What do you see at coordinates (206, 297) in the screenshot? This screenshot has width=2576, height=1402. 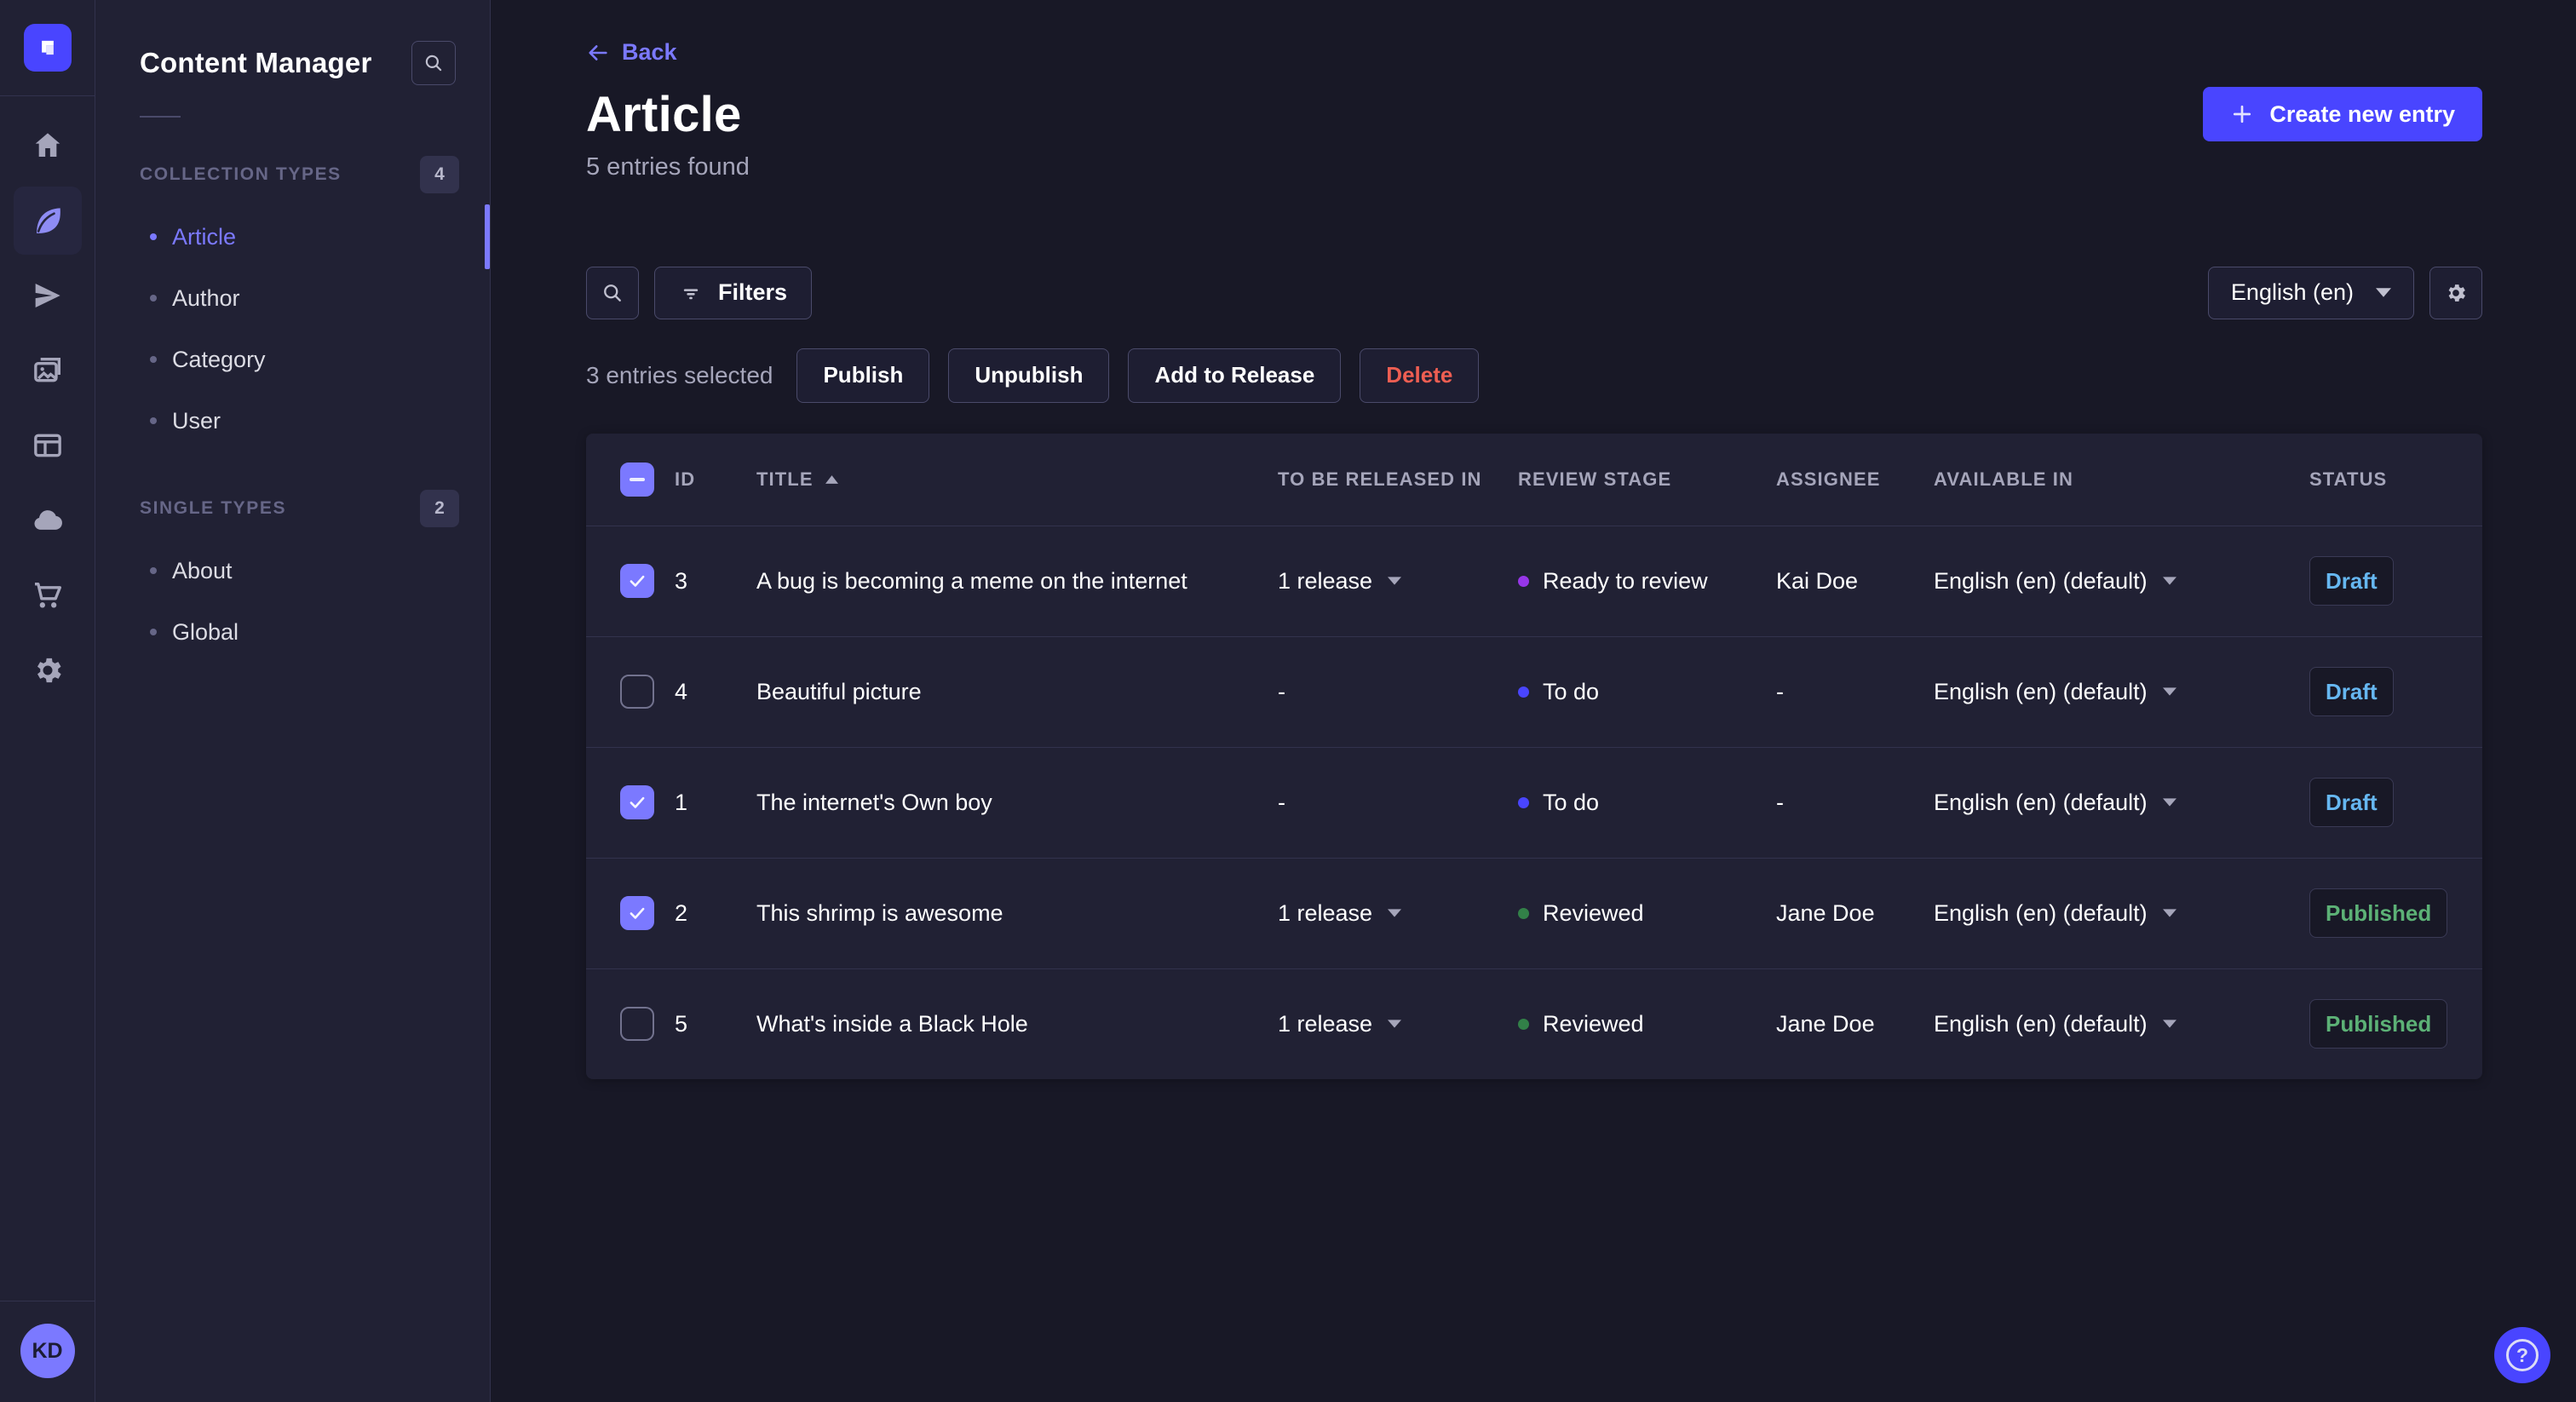 I see `sidebar-item-label: Author` at bounding box center [206, 297].